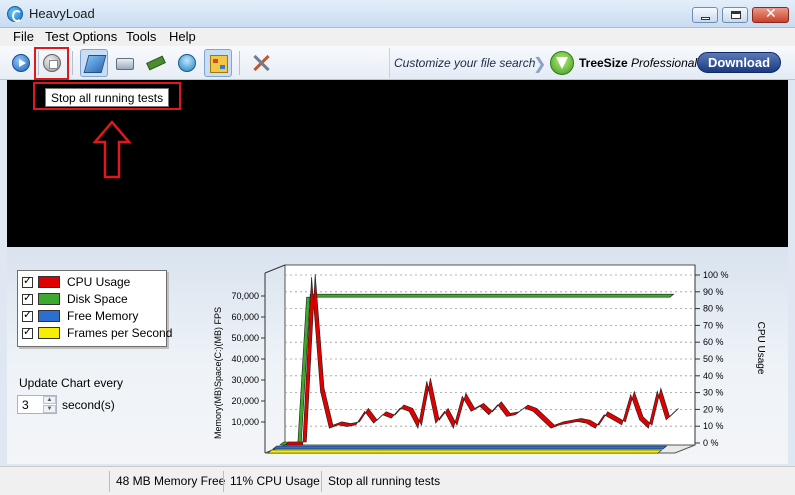 The image size is (795, 495). I want to click on simulate-icon, so click(219, 64).